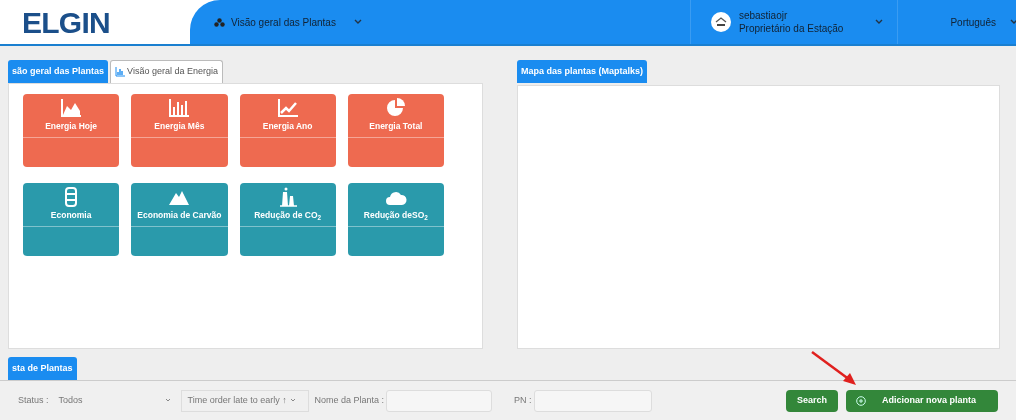  I want to click on panel-tab: Visão geral da Energia, so click(166, 71).